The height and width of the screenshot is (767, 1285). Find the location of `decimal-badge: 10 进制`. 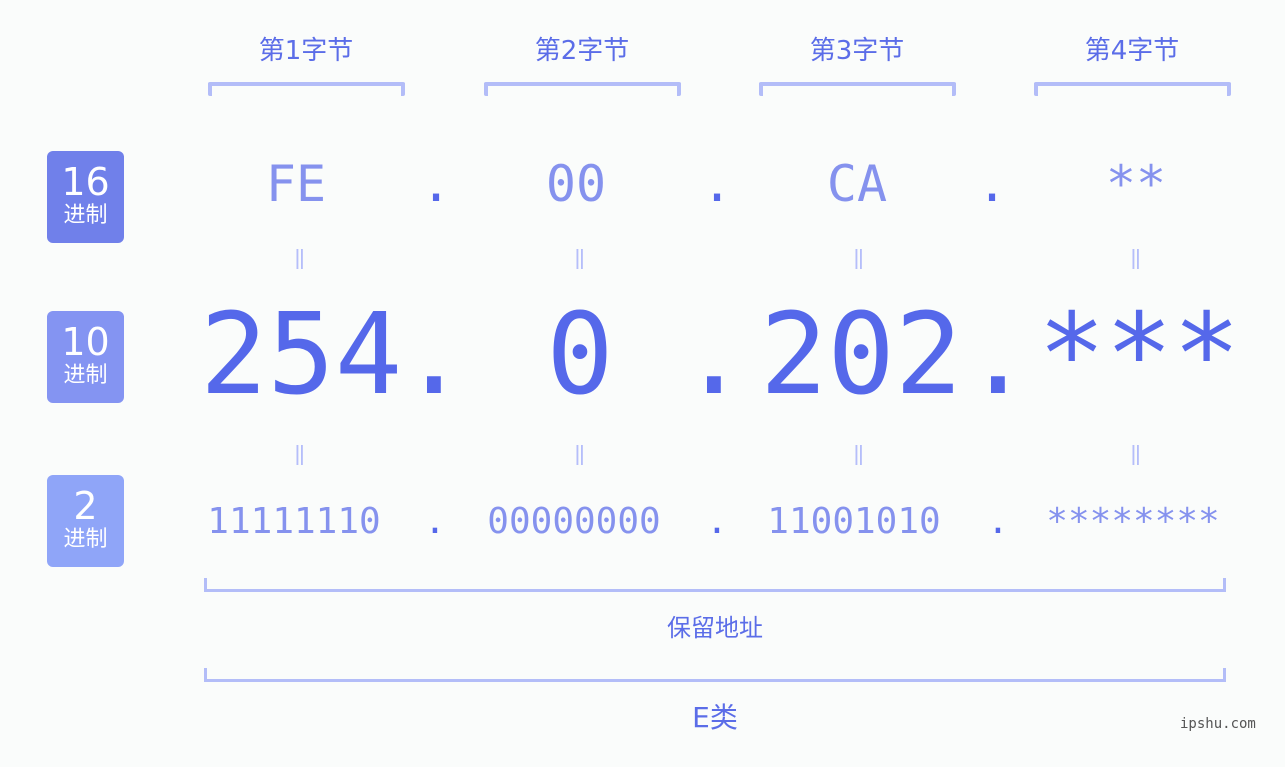

decimal-badge: 10 进制 is located at coordinates (85, 357).